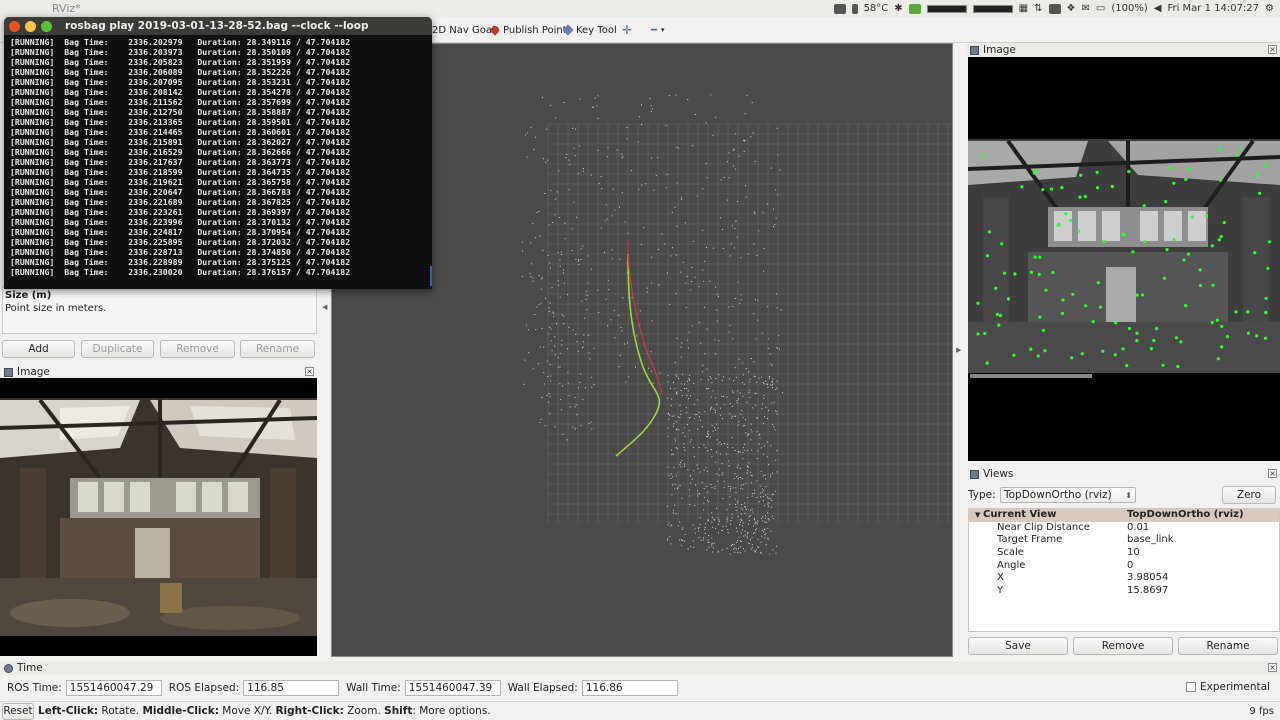 The height and width of the screenshot is (720, 1280). Describe the element at coordinates (528, 30) in the screenshot. I see `publish-point-tool: Publish Point` at that location.